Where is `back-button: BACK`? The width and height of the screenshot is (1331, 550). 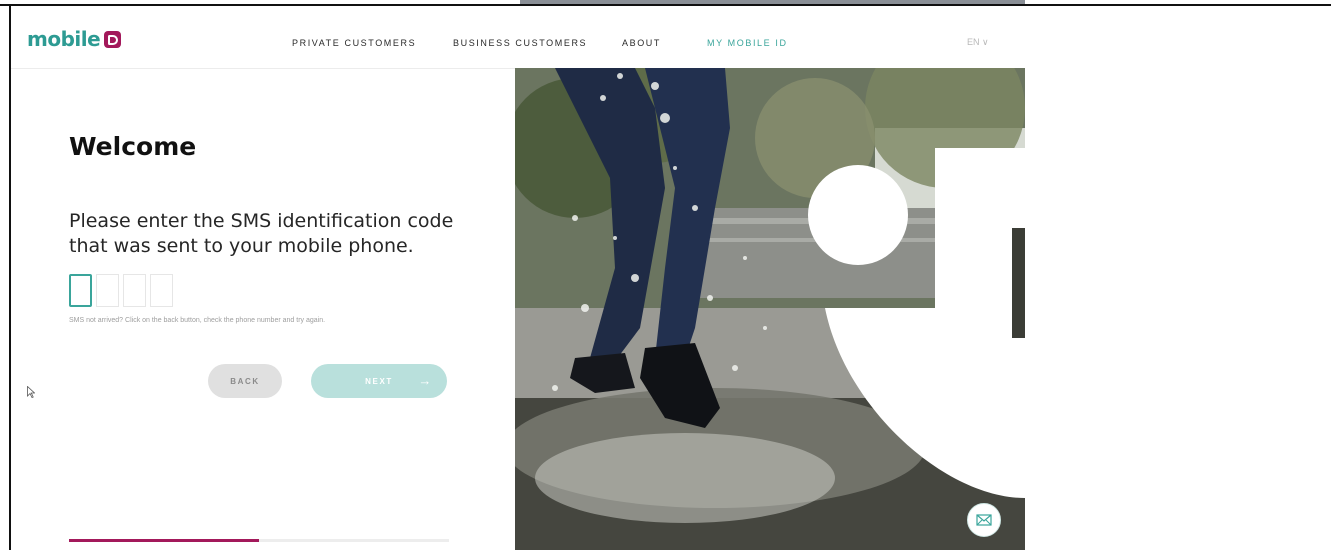 back-button: BACK is located at coordinates (245, 381).